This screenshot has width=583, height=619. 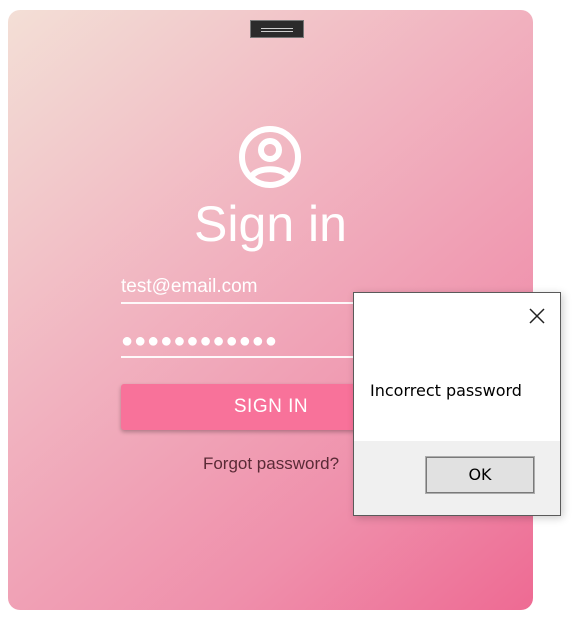 What do you see at coordinates (480, 475) in the screenshot?
I see `ok-button: OK` at bounding box center [480, 475].